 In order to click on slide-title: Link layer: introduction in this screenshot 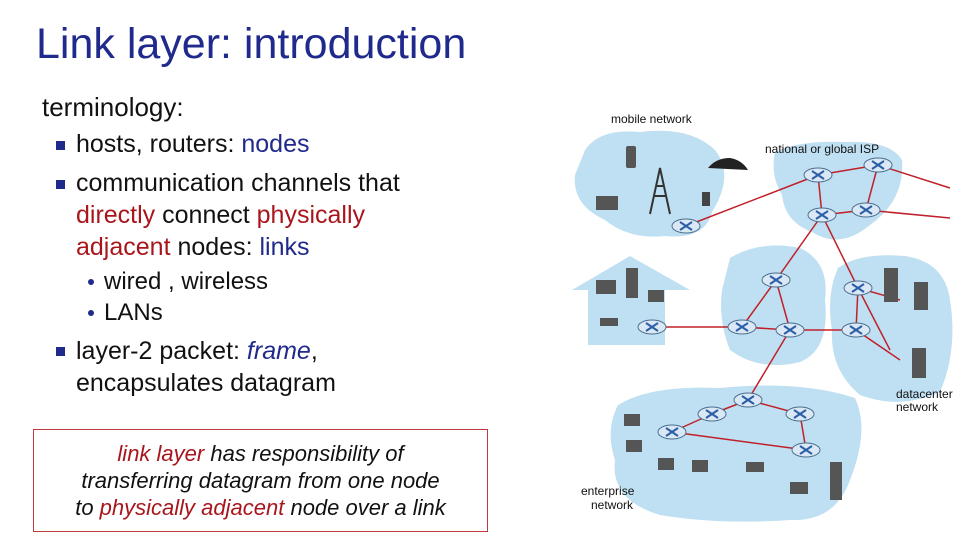, I will do `click(251, 44)`.